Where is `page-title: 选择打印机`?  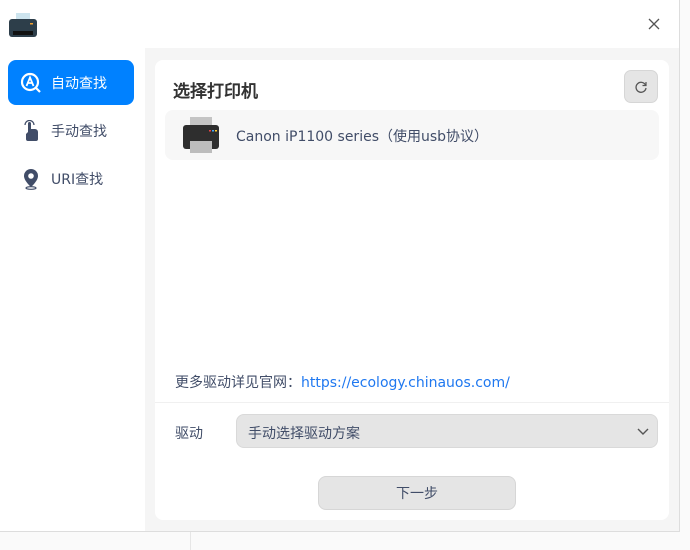 page-title: 选择打印机 is located at coordinates (215, 92).